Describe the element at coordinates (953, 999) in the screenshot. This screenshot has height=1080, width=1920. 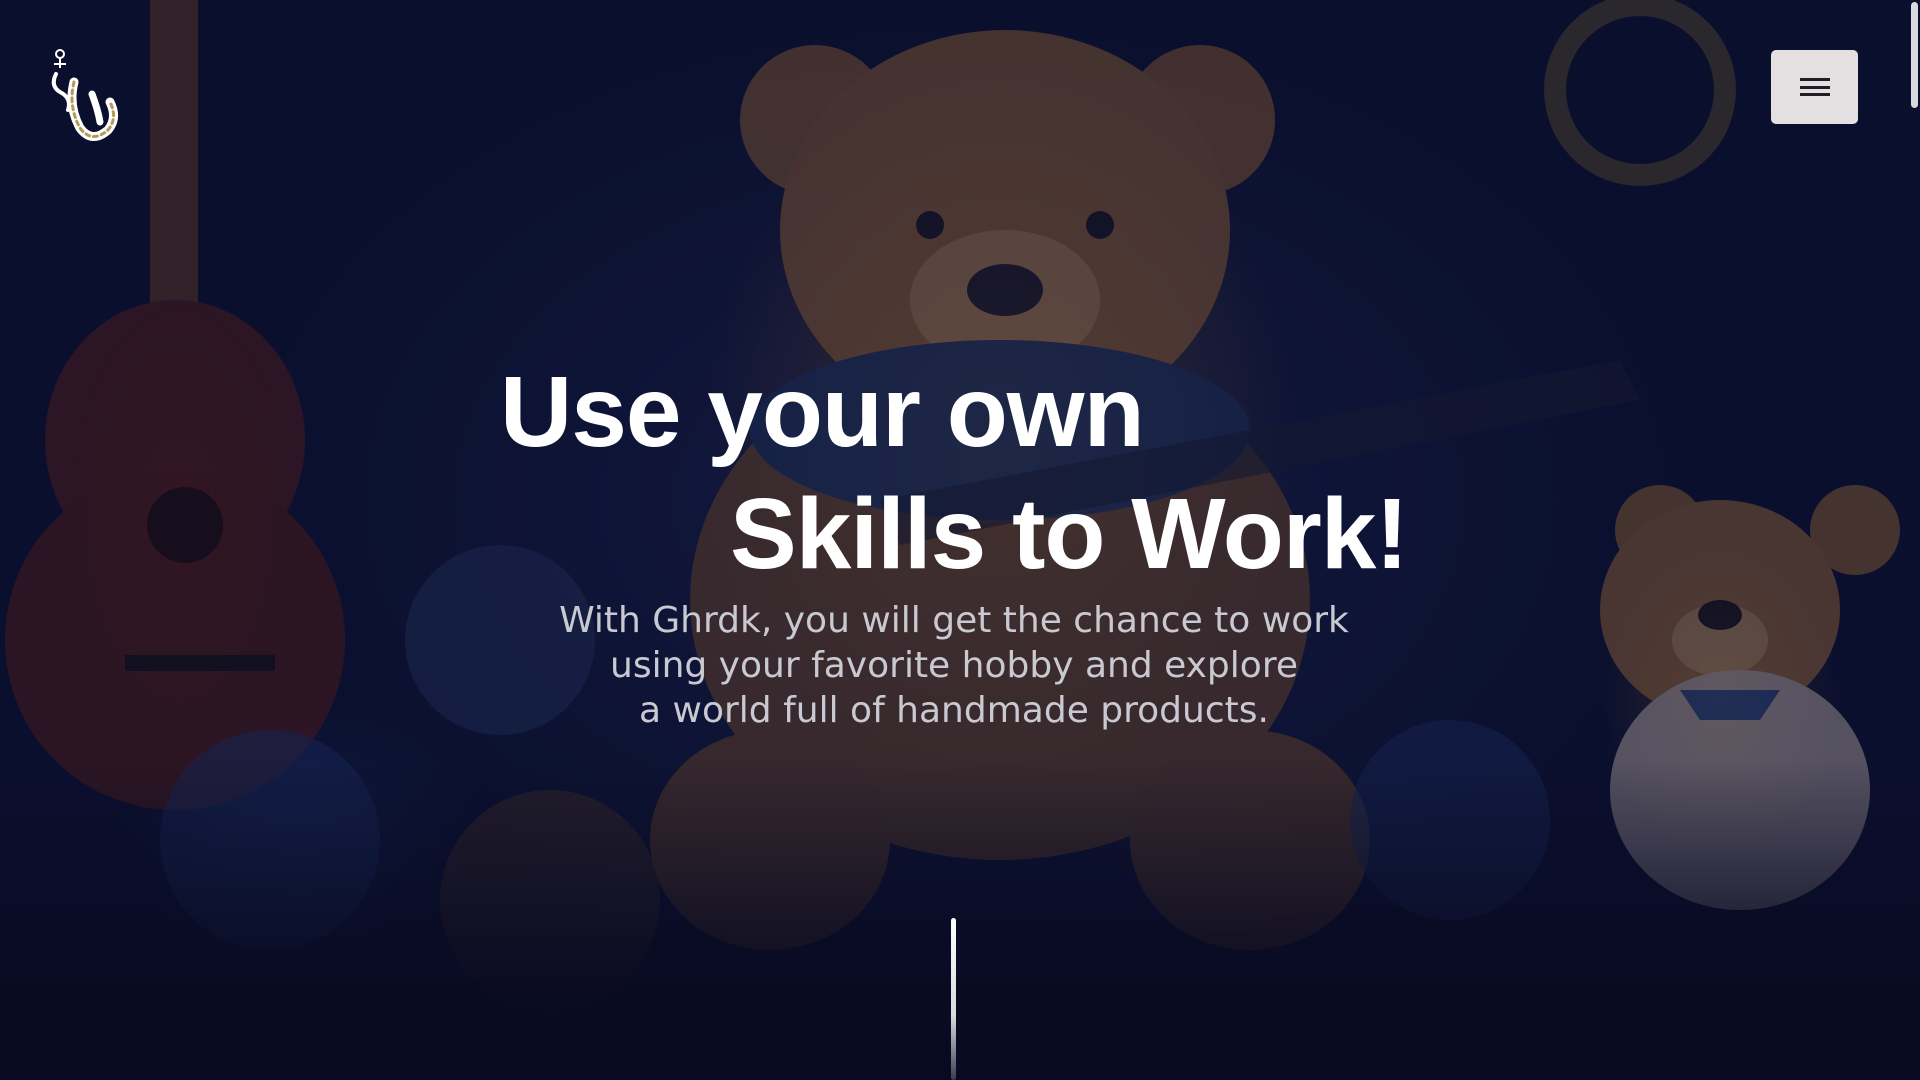
I see `scroll-down-line-icon` at that location.